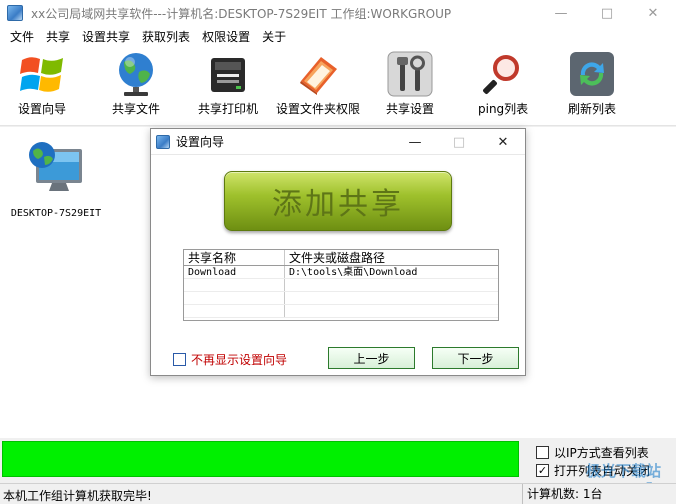 This screenshot has height=504, width=676. Describe the element at coordinates (234, 272) in the screenshot. I see `cell-share-name: Download` at that location.